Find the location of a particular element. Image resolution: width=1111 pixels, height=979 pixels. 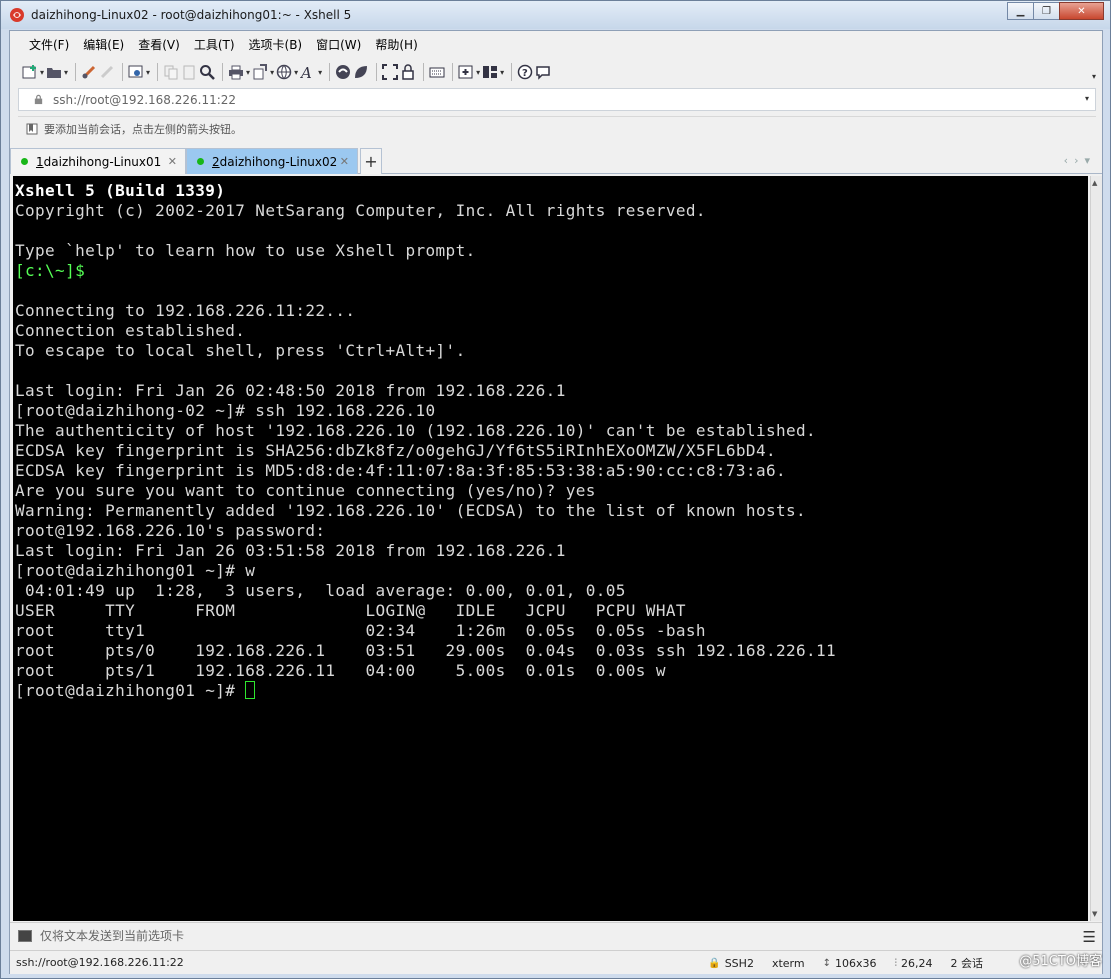

terminal-cursor is located at coordinates (250, 690).